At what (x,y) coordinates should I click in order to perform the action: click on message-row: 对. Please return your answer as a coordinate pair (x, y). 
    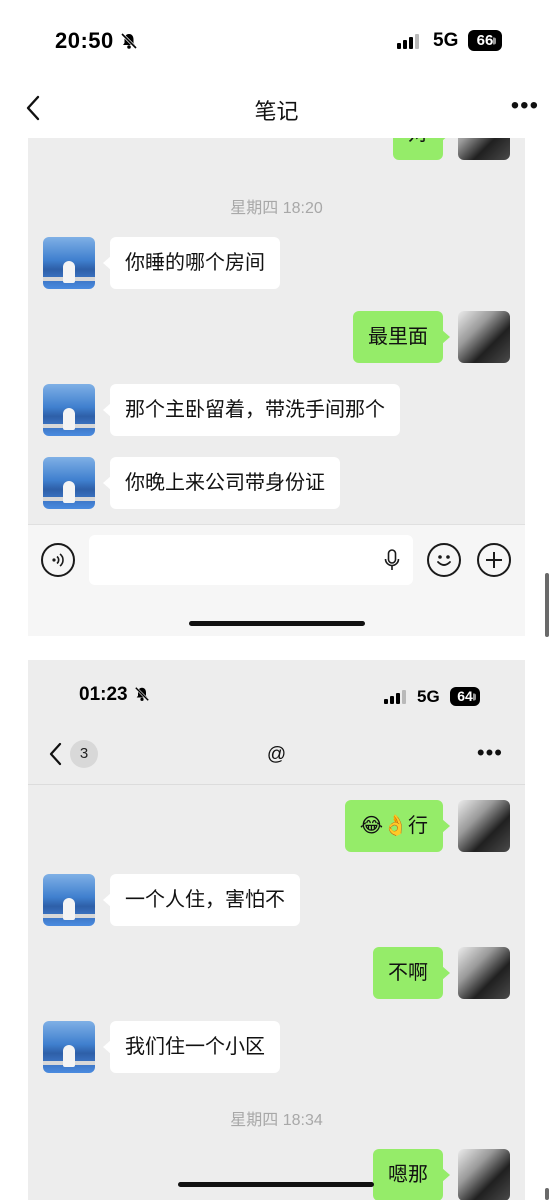
    Looking at the image, I should click on (276, 149).